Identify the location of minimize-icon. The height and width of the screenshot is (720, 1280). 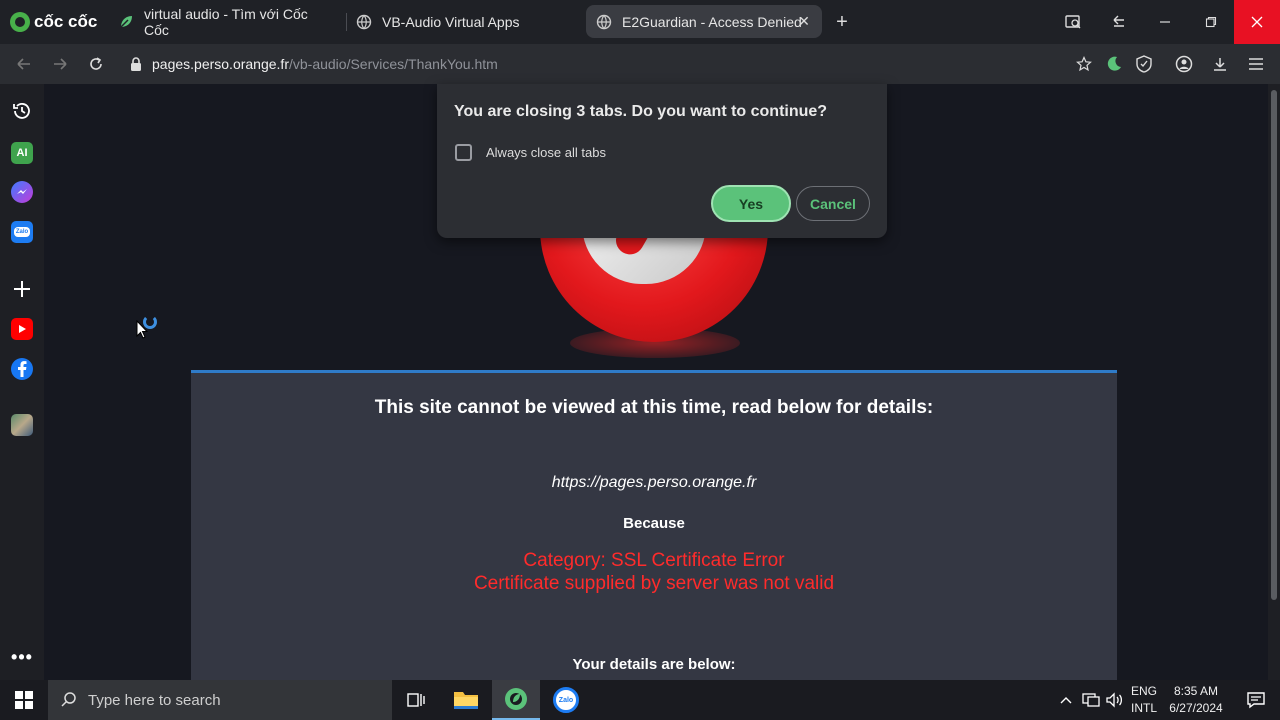
(1165, 22).